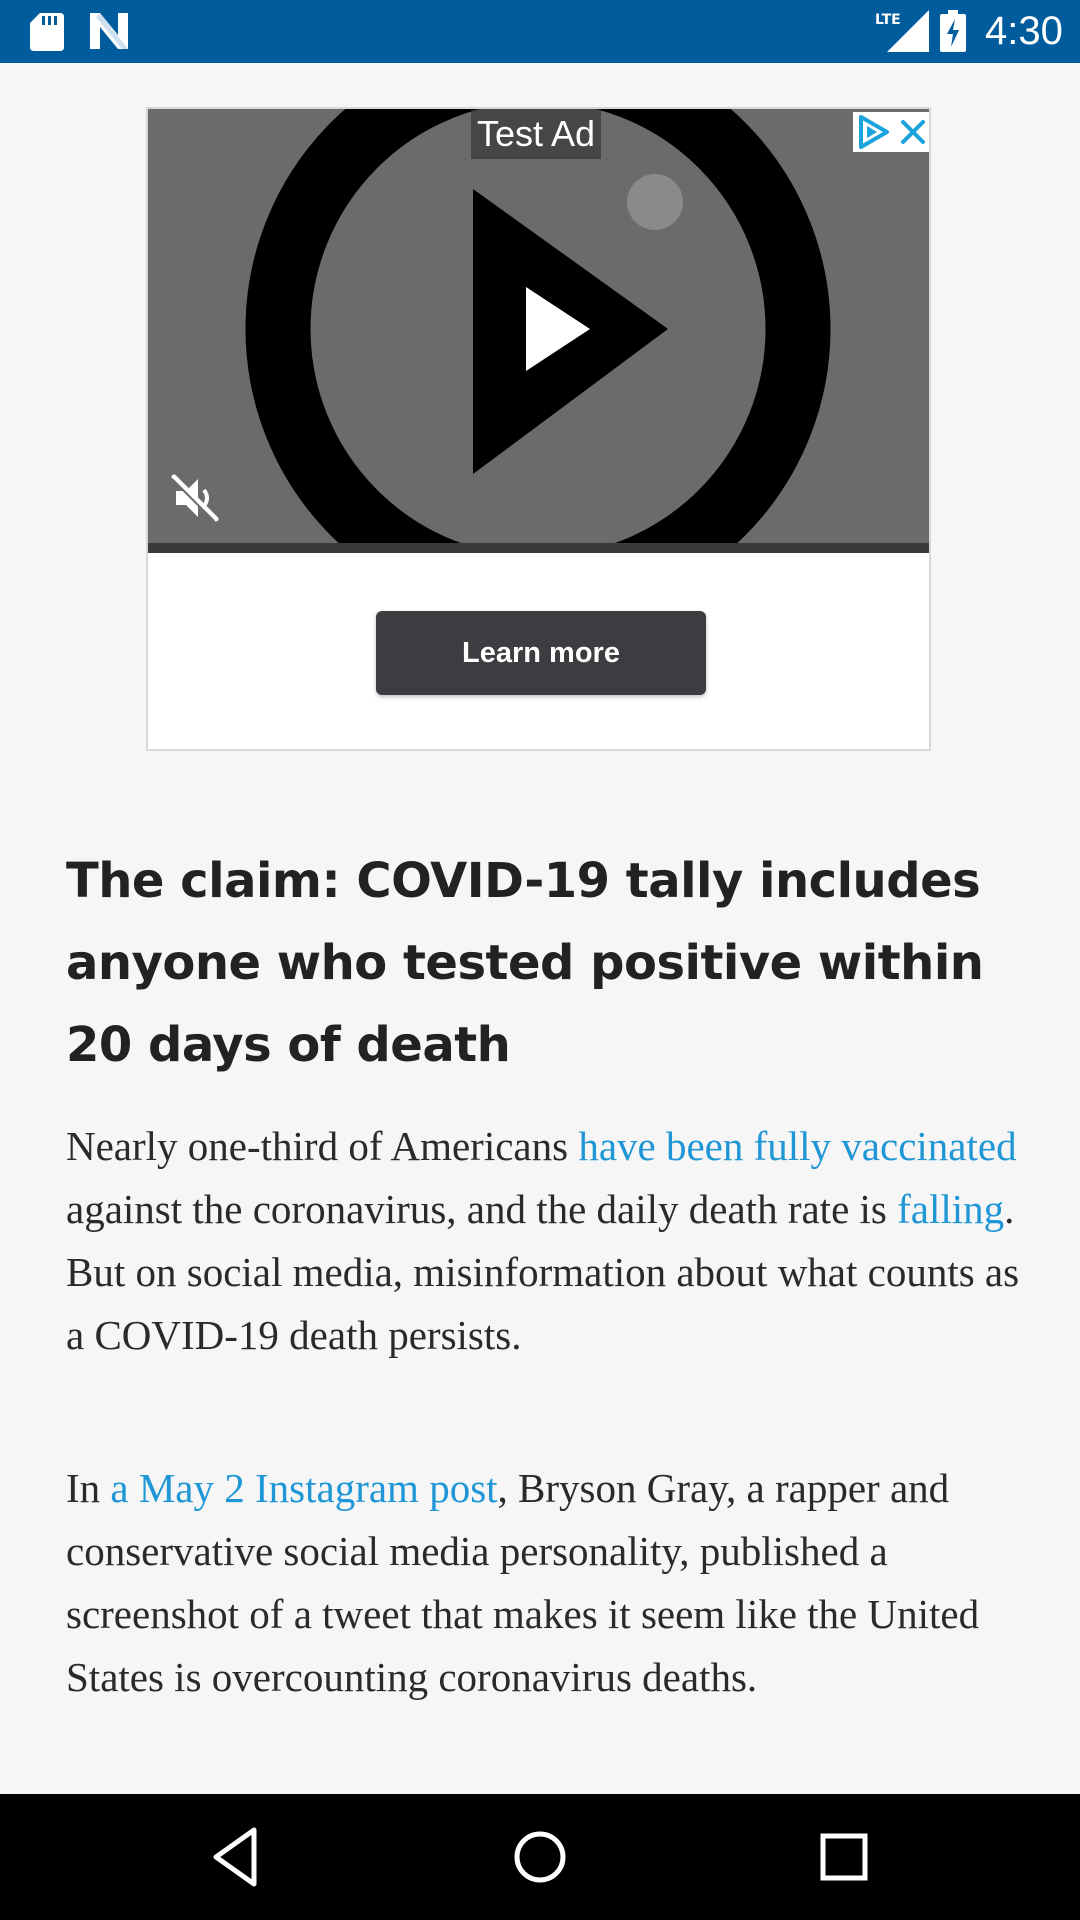 This screenshot has width=1080, height=1920. What do you see at coordinates (888, 20) in the screenshot?
I see `network-type: LTE` at bounding box center [888, 20].